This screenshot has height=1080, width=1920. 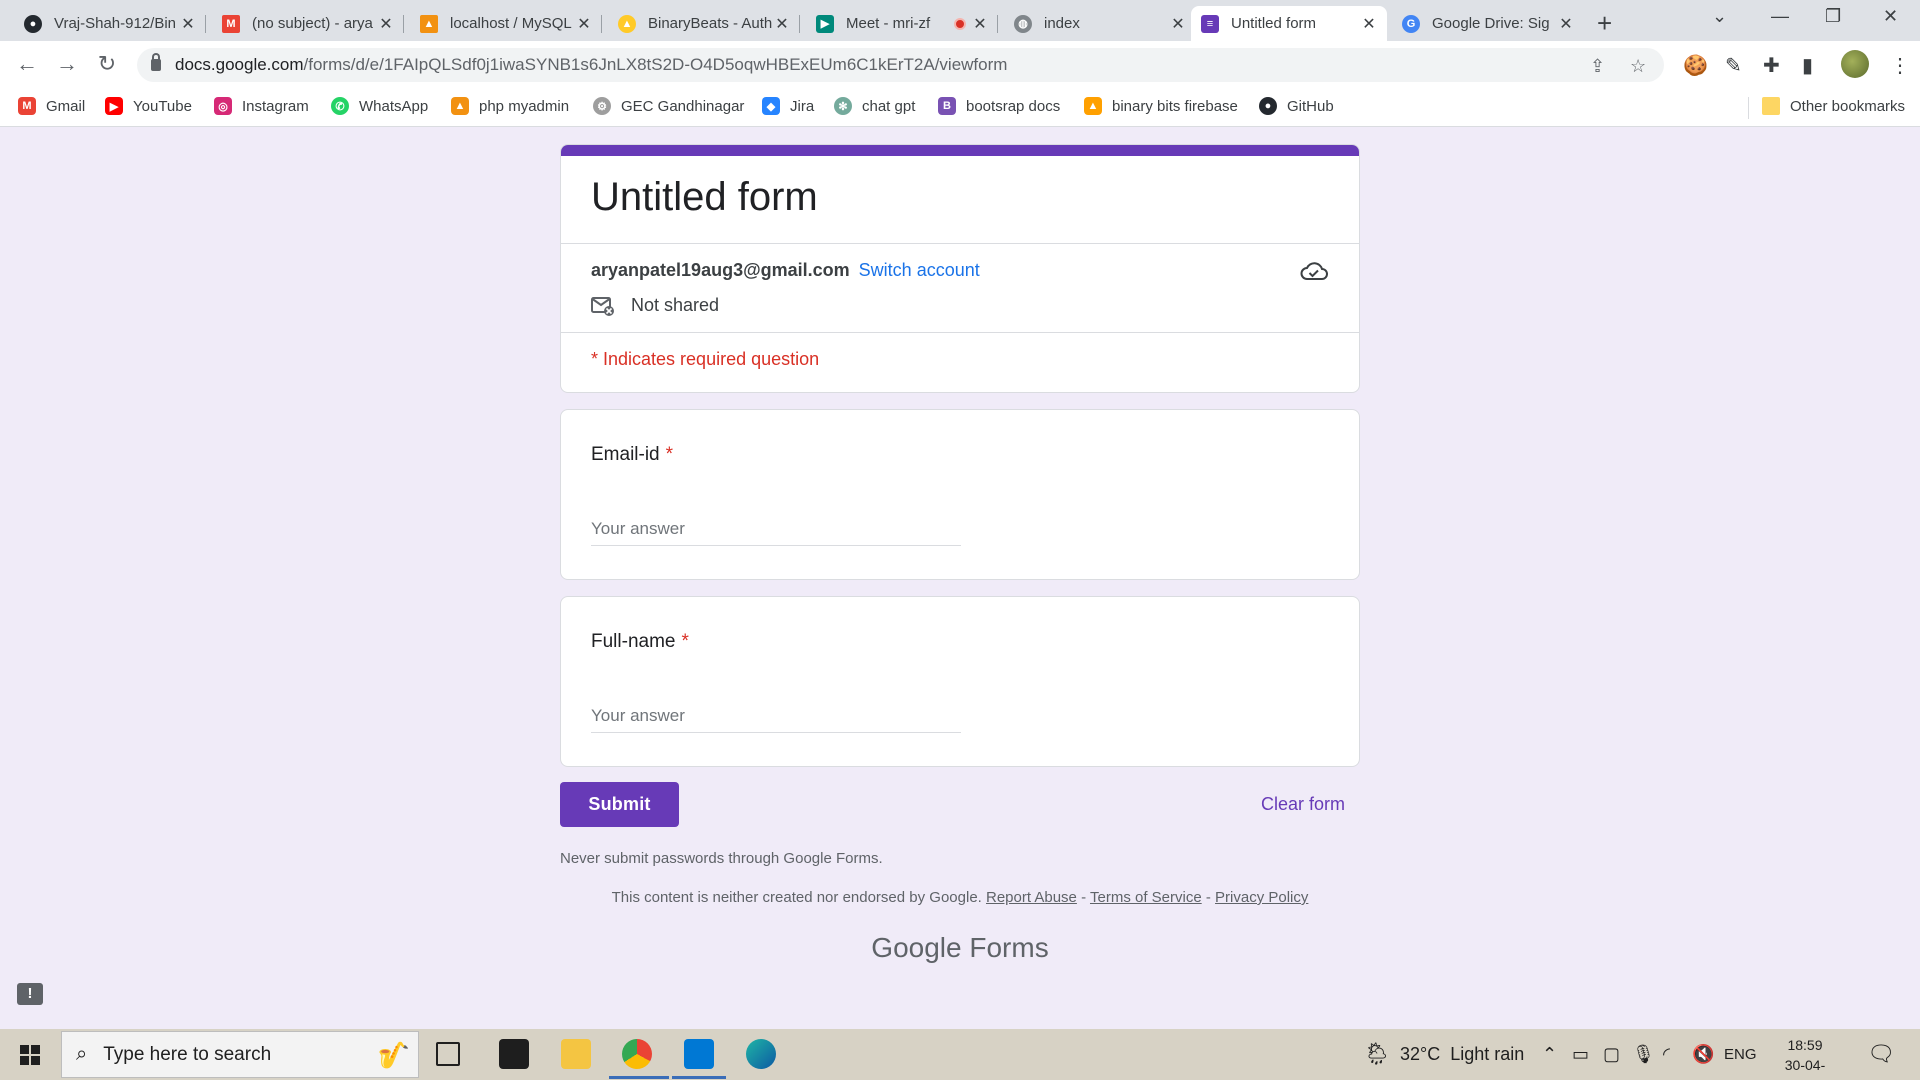 What do you see at coordinates (107, 64) in the screenshot?
I see `reload-button: ↻` at bounding box center [107, 64].